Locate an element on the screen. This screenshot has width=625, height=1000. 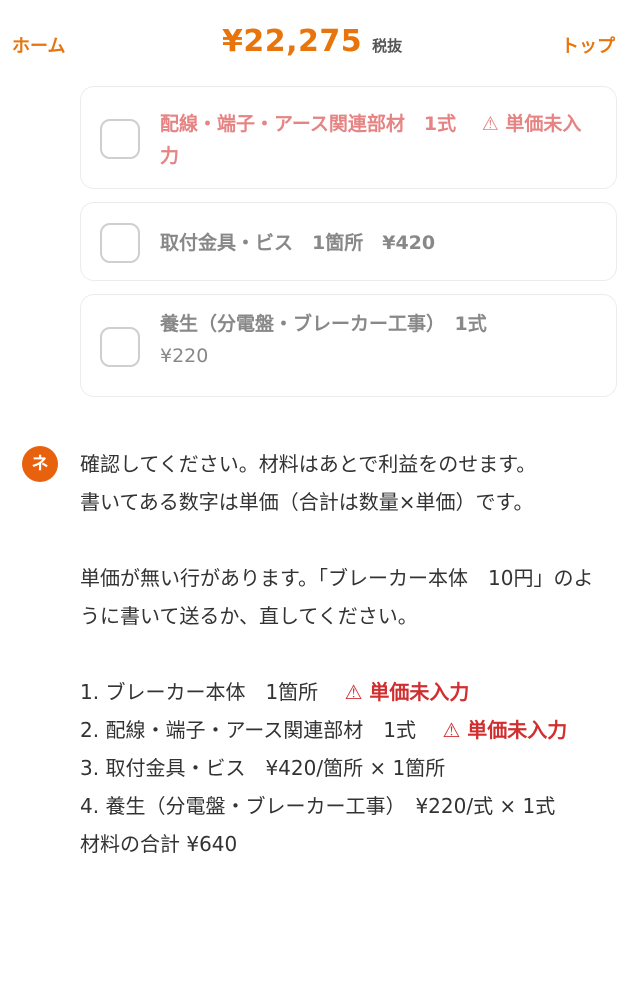
item-label: 取付金具・ビス 1箇所 ¥420 is located at coordinates (380, 243).